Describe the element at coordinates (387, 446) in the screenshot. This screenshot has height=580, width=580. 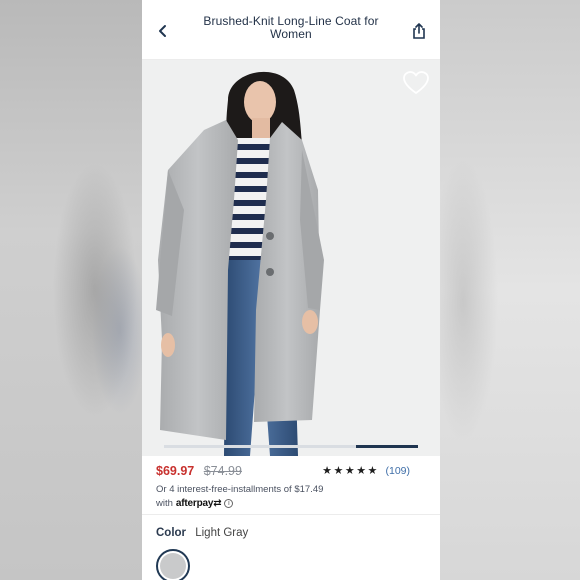
I see `carousel-active-segment` at that location.